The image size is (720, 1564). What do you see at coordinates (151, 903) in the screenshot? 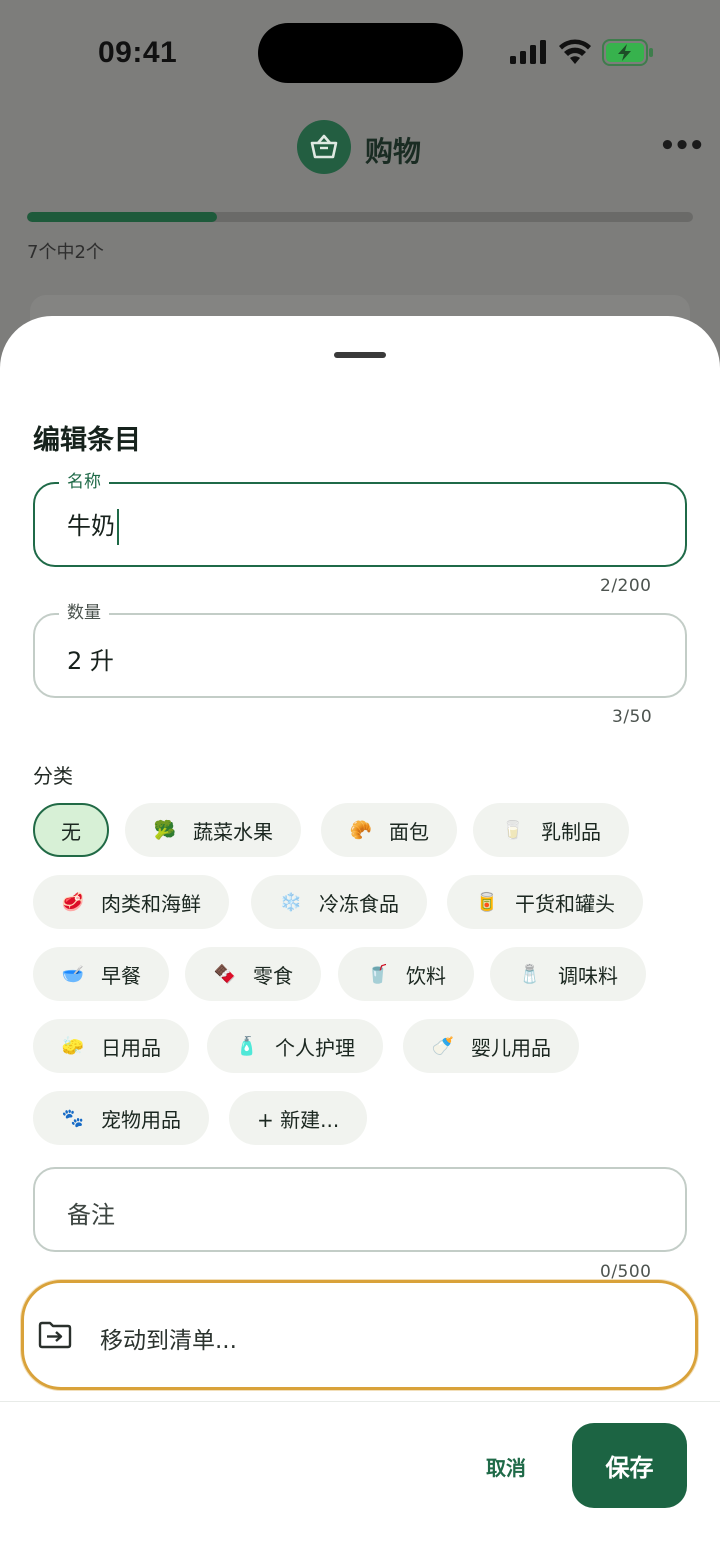
I see `chip-label: 肉类和海鲜` at bounding box center [151, 903].